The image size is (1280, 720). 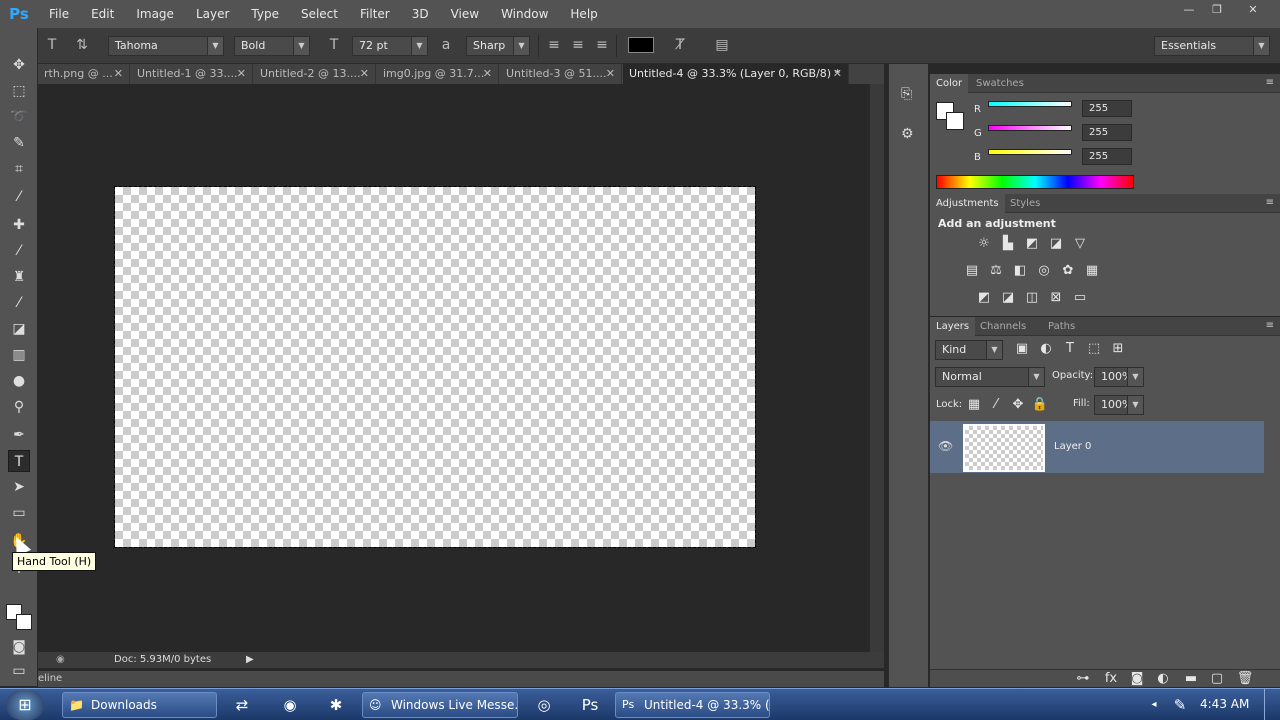 What do you see at coordinates (969, 350) in the screenshot?
I see `layer-filter-kind: Kind ▼` at bounding box center [969, 350].